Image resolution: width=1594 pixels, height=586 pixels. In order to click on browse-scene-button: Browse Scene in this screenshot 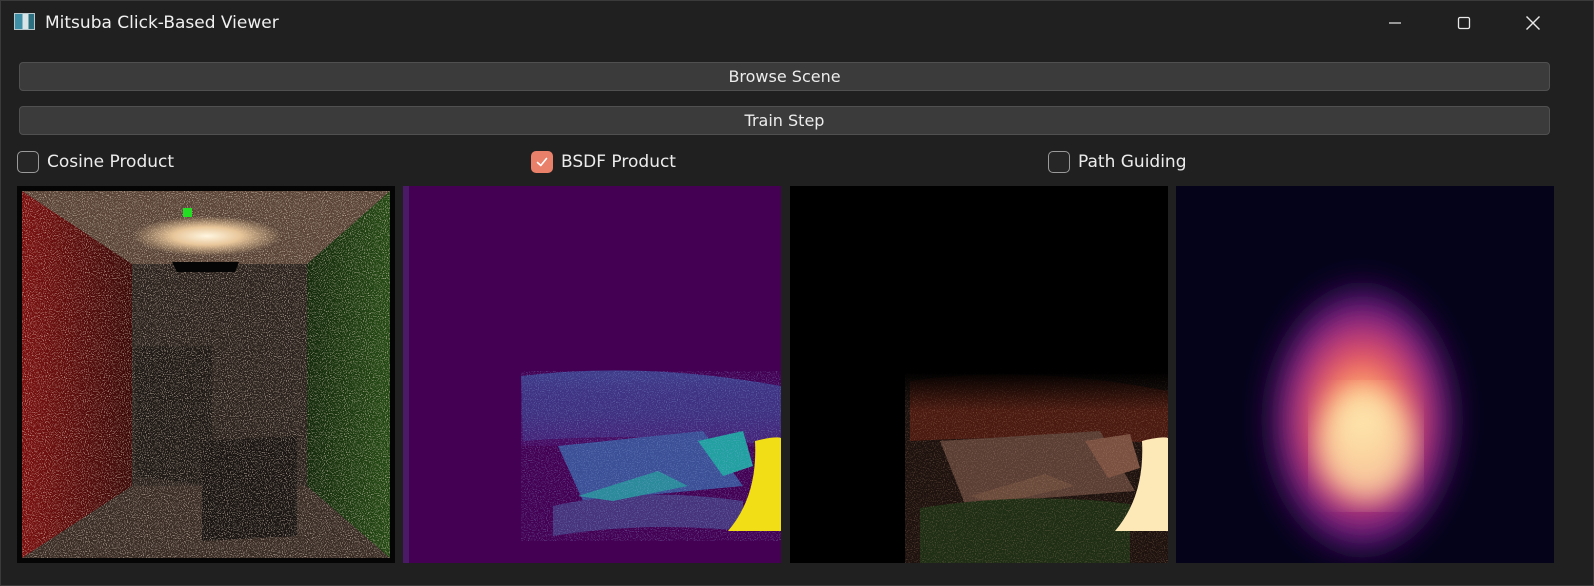, I will do `click(784, 76)`.